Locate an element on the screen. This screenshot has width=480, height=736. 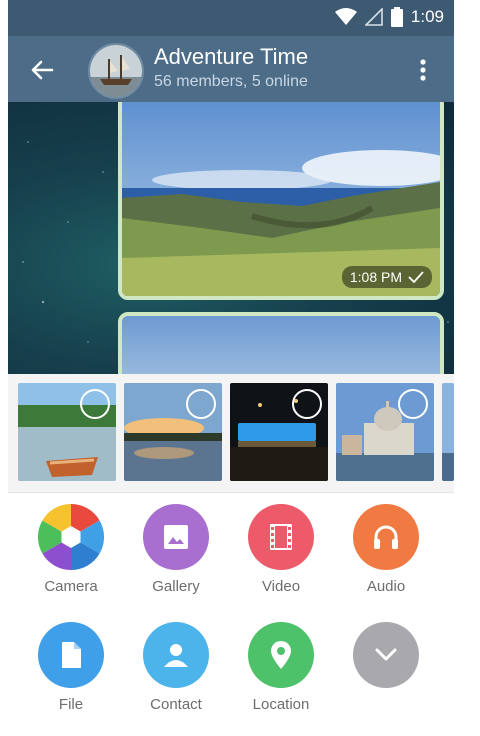
photo-preview is located at coordinates (281, 345).